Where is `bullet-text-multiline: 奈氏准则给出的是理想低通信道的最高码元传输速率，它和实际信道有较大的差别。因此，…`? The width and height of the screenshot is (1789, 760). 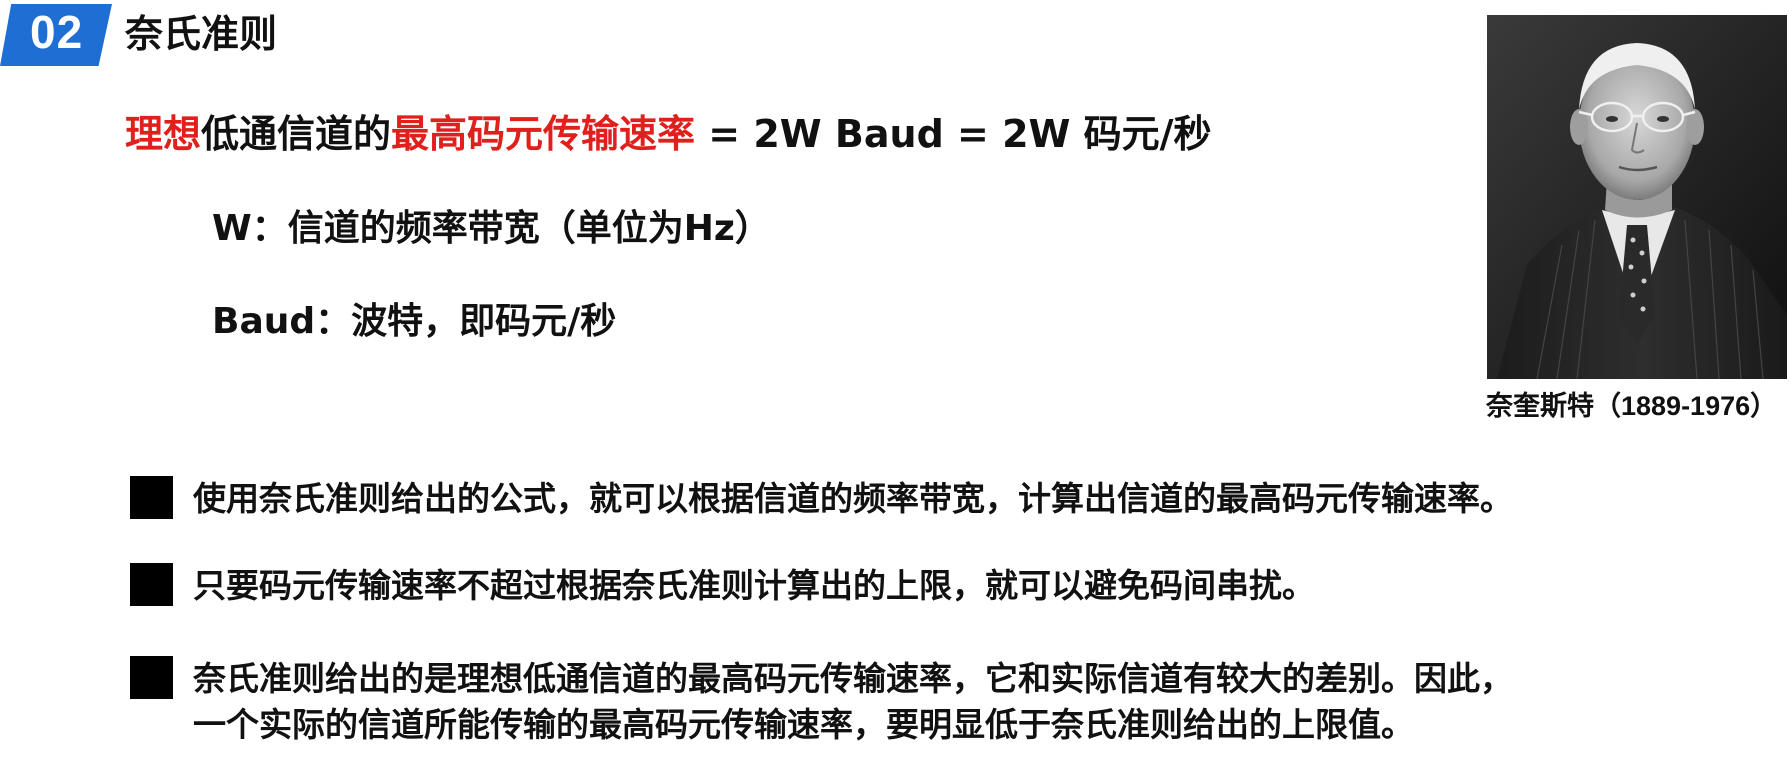 bullet-text-multiline: 奈氏准则给出的是理想低通信道的最高码元传输速率，它和实际信道有较大的差别。因此，… is located at coordinates (853, 702).